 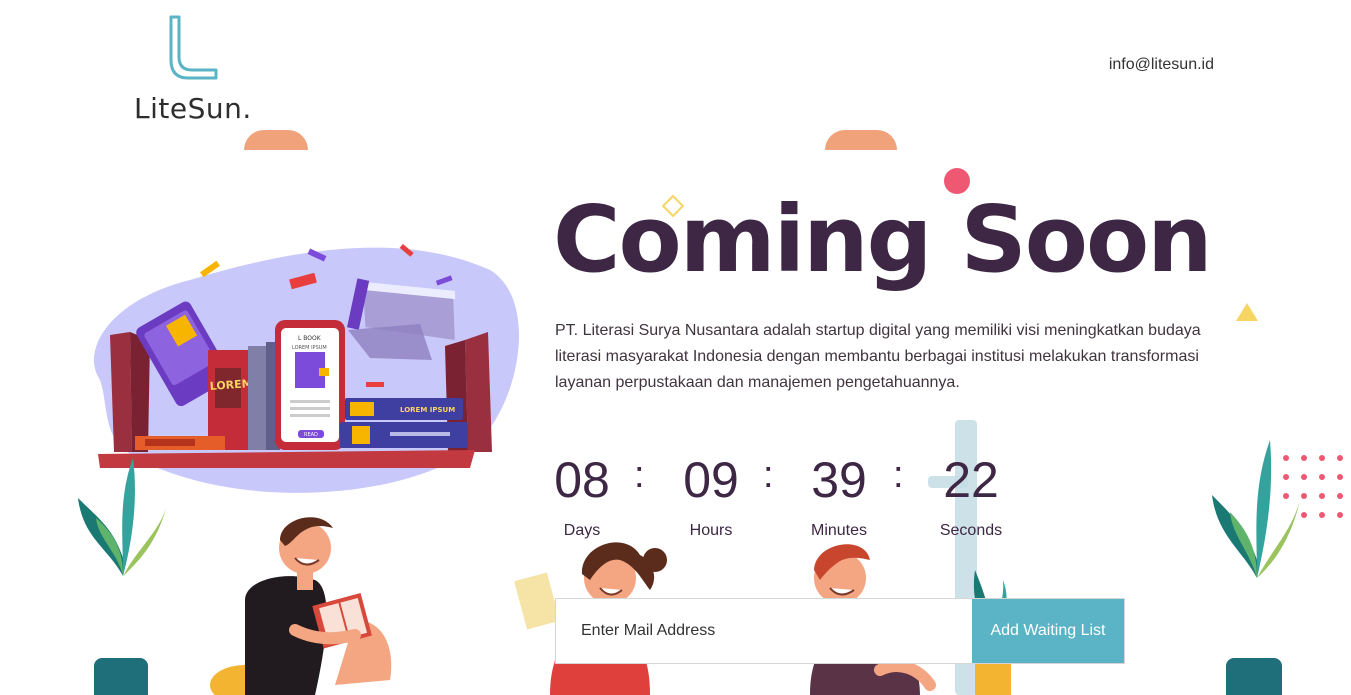 What do you see at coordinates (582, 480) in the screenshot?
I see `countdown-days-value: 08` at bounding box center [582, 480].